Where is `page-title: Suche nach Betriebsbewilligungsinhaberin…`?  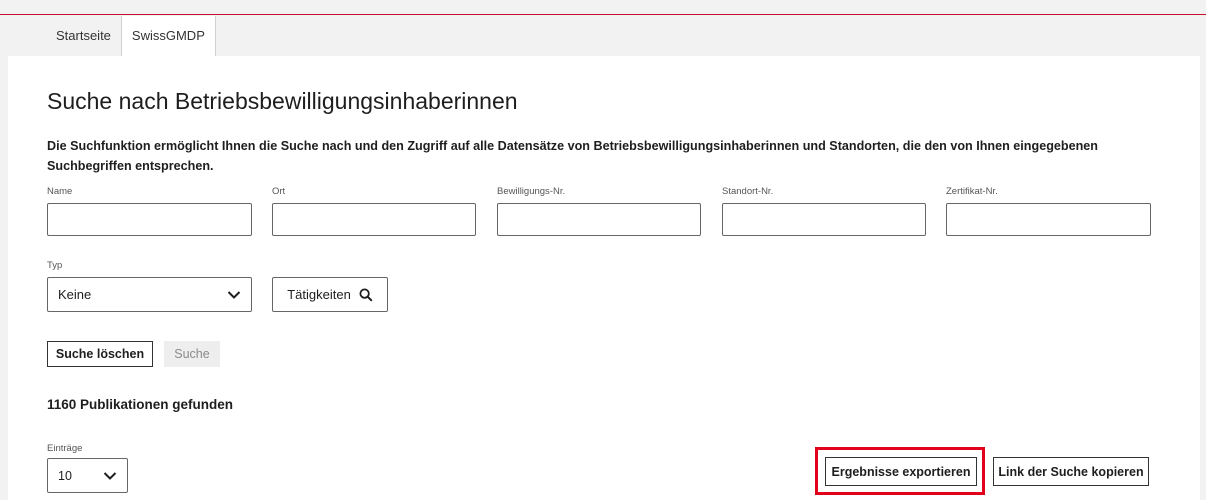
page-title: Suche nach Betriebsbewilligungsinhaberin… is located at coordinates (282, 101).